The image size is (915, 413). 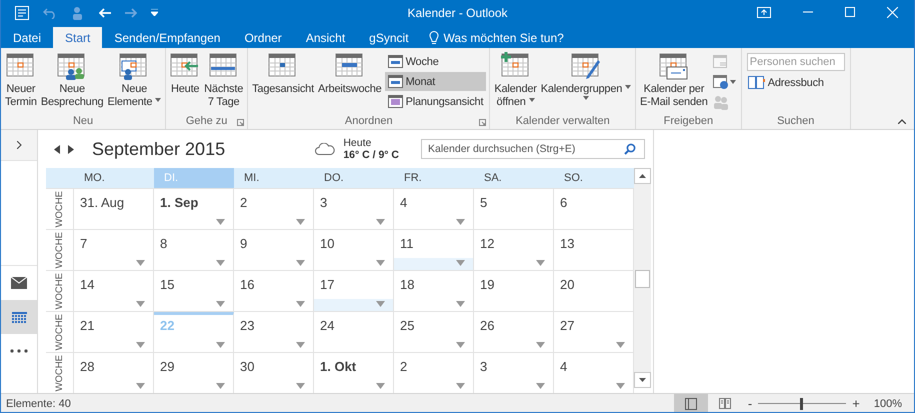 What do you see at coordinates (194, 373) in the screenshot?
I see `day-cell: 29` at bounding box center [194, 373].